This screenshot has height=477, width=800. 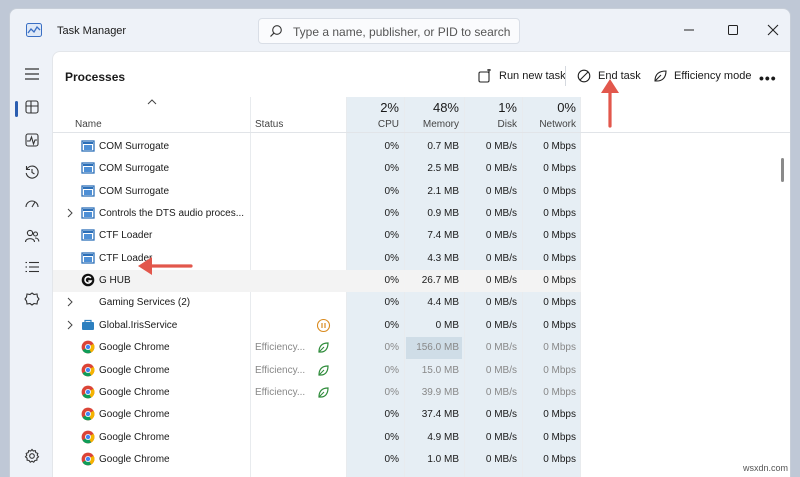 What do you see at coordinates (165, 266) in the screenshot?
I see `annotation-arrow-left` at bounding box center [165, 266].